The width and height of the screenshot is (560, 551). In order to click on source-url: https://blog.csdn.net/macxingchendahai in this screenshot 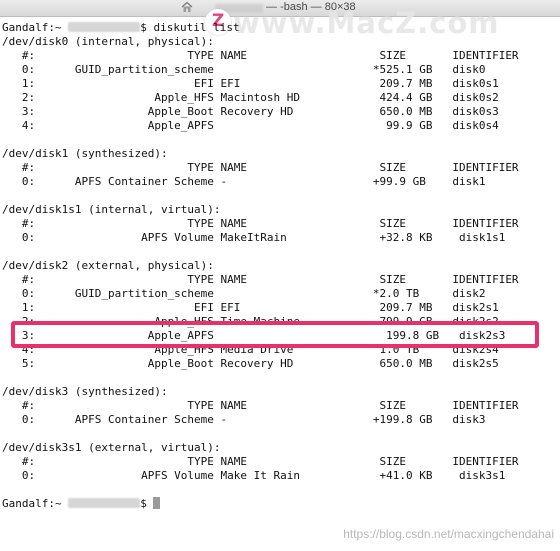, I will do `click(448, 534)`.